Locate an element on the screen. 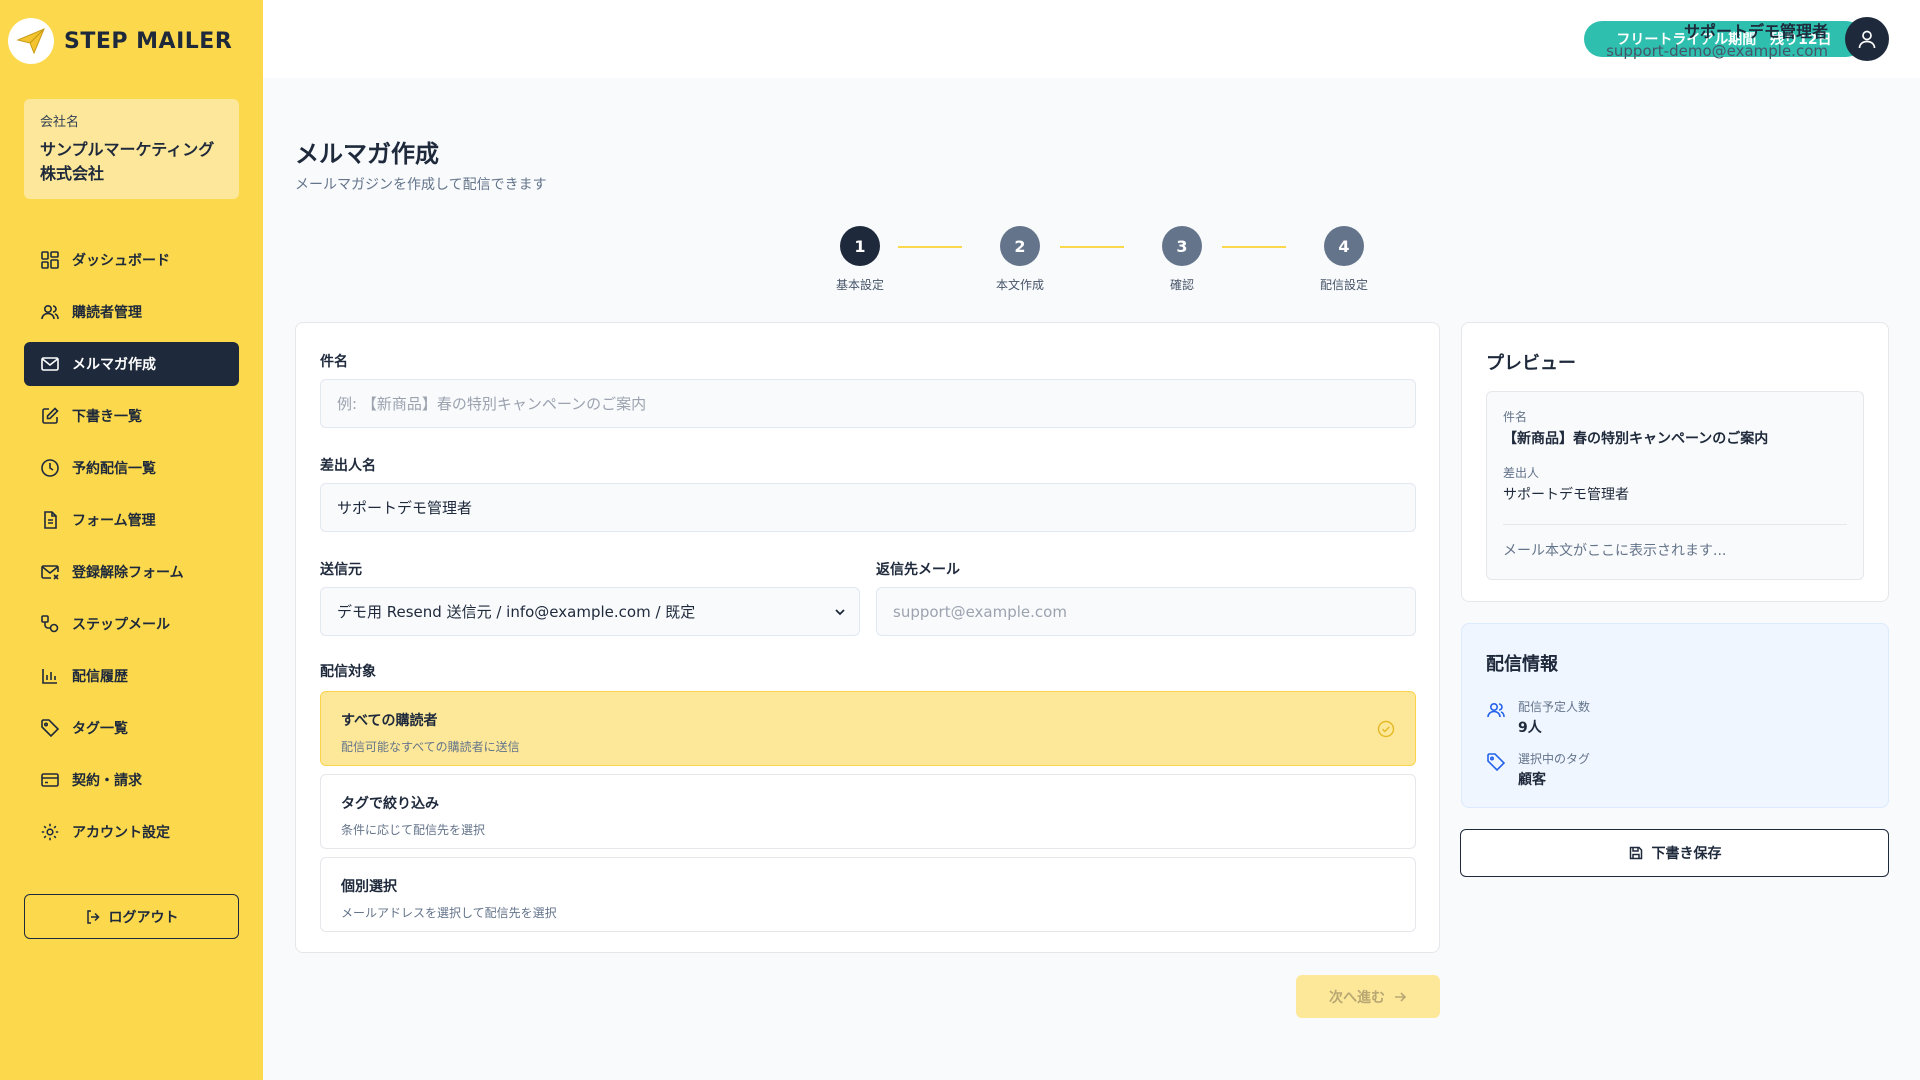 Image resolution: width=1920 pixels, height=1080 pixels. from-label: 送信元 is located at coordinates (341, 570).